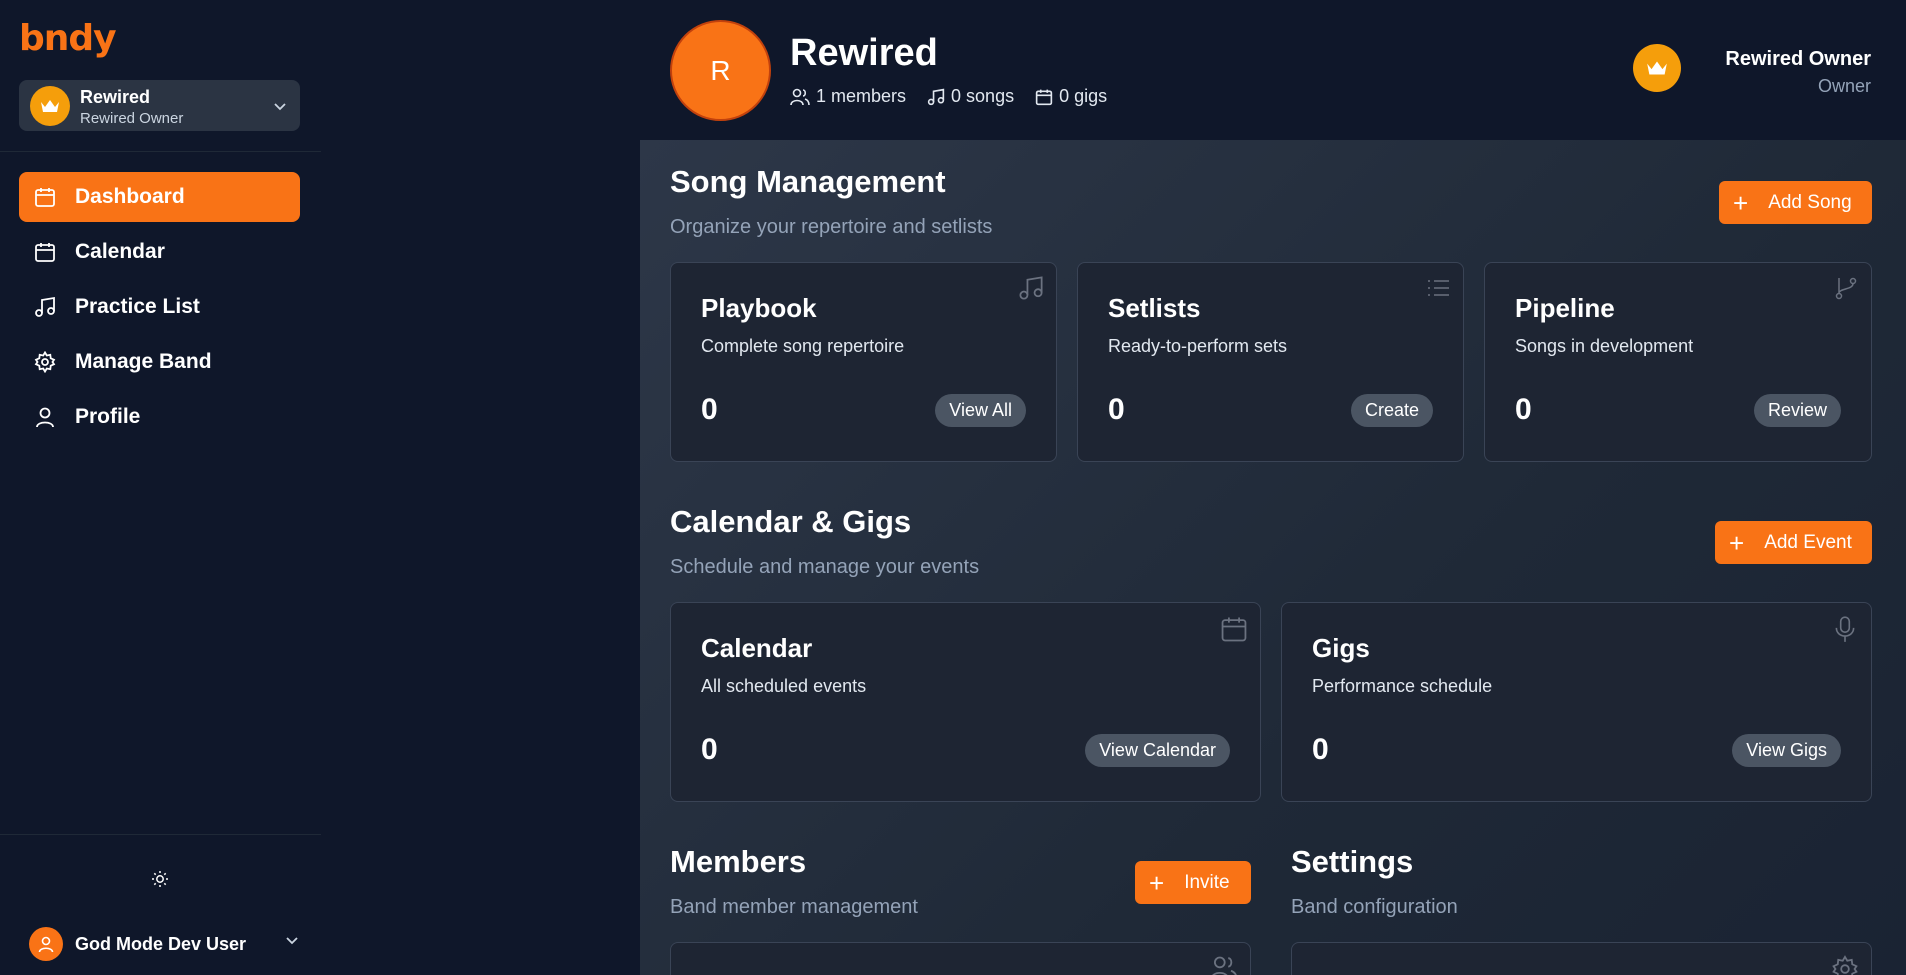  Describe the element at coordinates (738, 861) in the screenshot. I see `section-title-members: Members` at that location.